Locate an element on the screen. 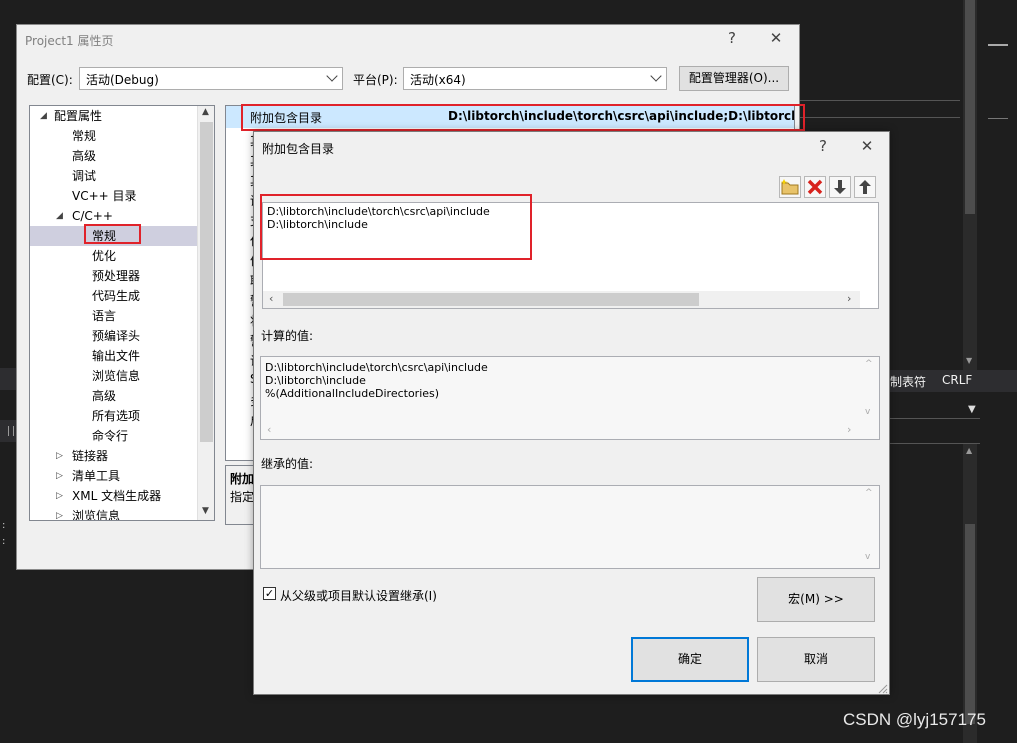  tree-item-label: C/C++ is located at coordinates (92, 216).